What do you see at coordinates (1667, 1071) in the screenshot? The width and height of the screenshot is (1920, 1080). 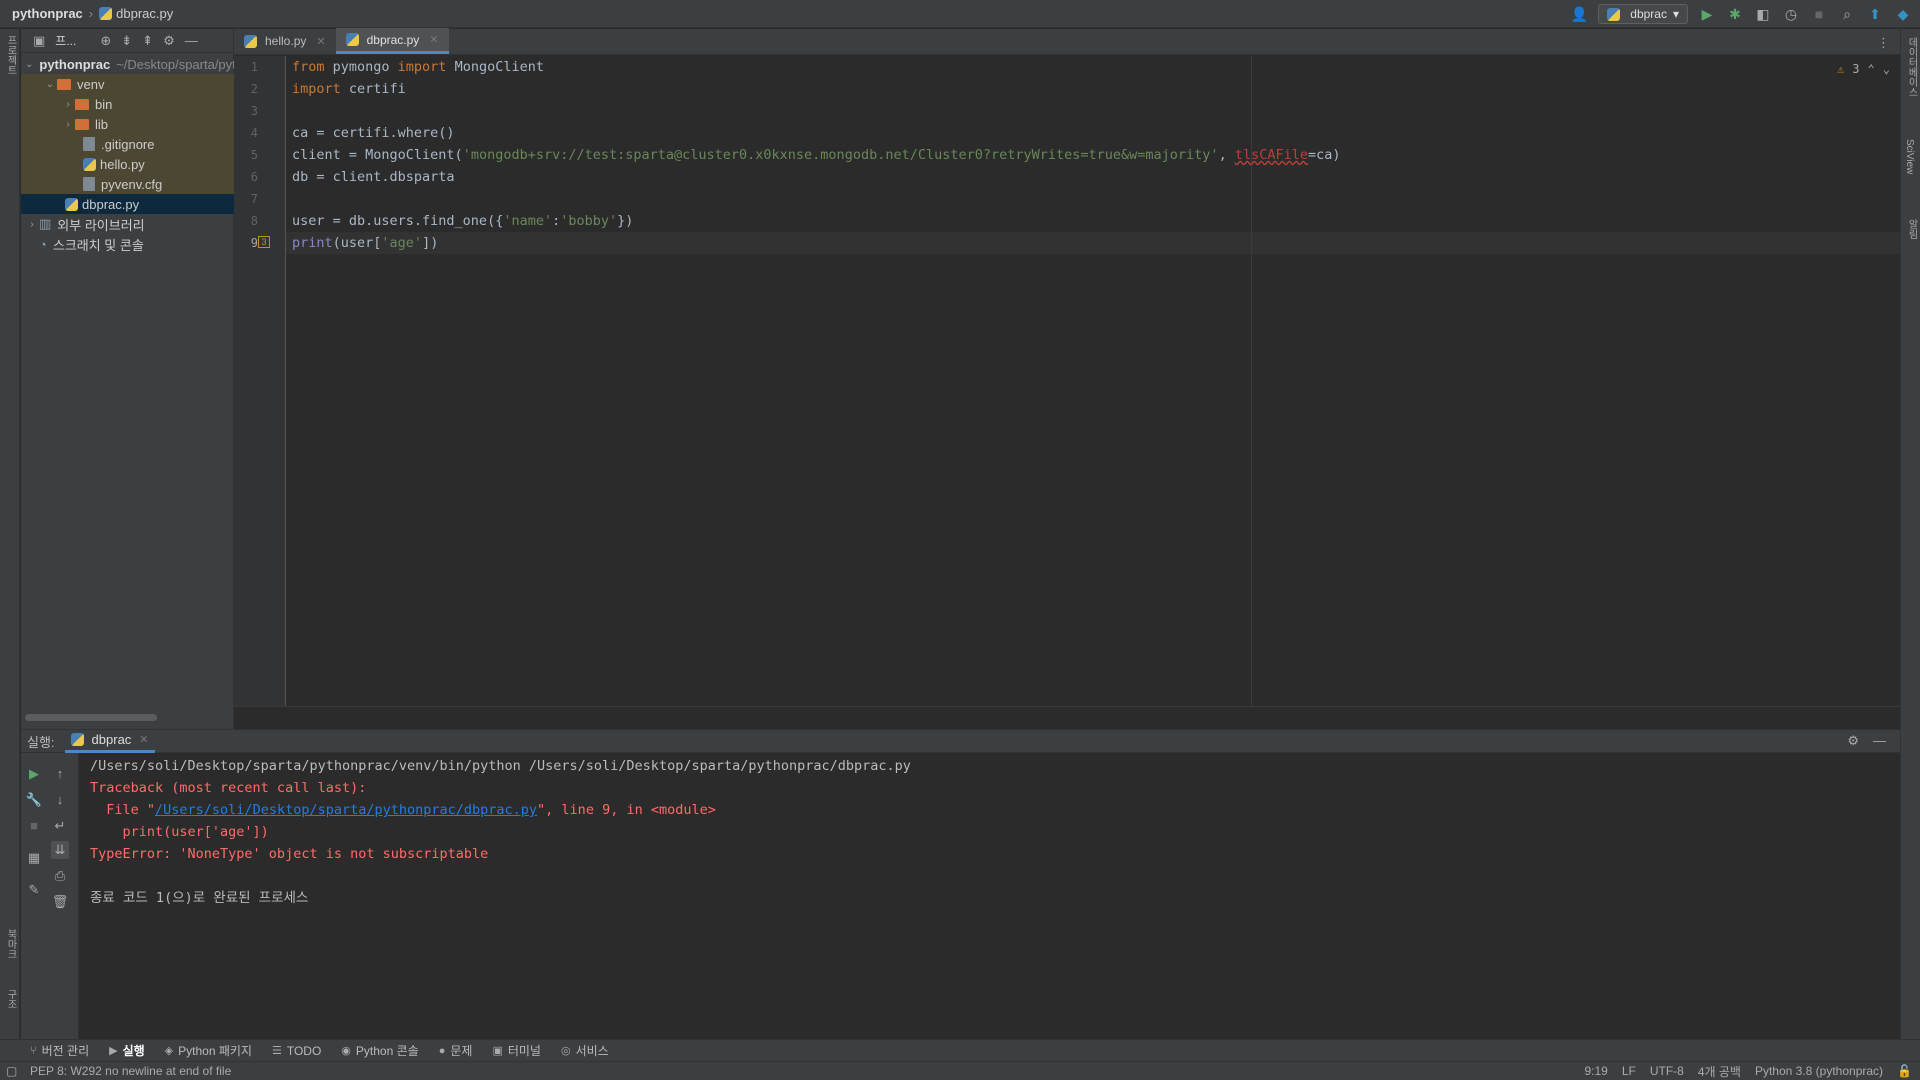 I see `file-encoding: UTF-8` at bounding box center [1667, 1071].